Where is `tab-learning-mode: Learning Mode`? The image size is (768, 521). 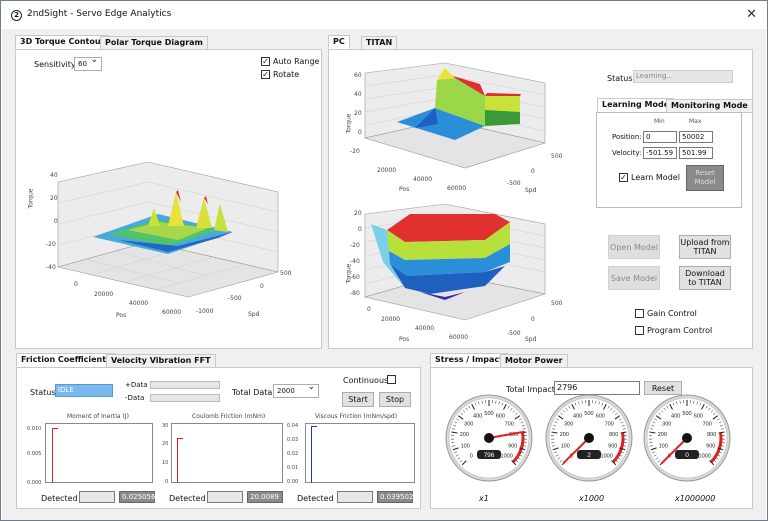 tab-learning-mode: Learning Mode is located at coordinates (636, 105).